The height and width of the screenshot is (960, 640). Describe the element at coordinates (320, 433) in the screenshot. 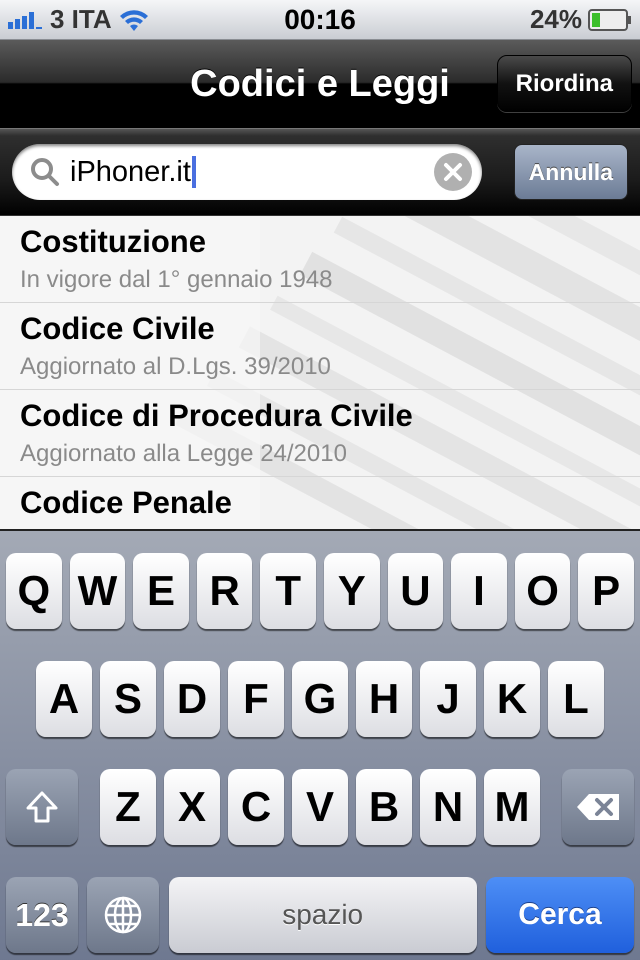

I see `law-list-item: Codice di Procedura Civile Aggiornato alla Legge 24/2010` at that location.